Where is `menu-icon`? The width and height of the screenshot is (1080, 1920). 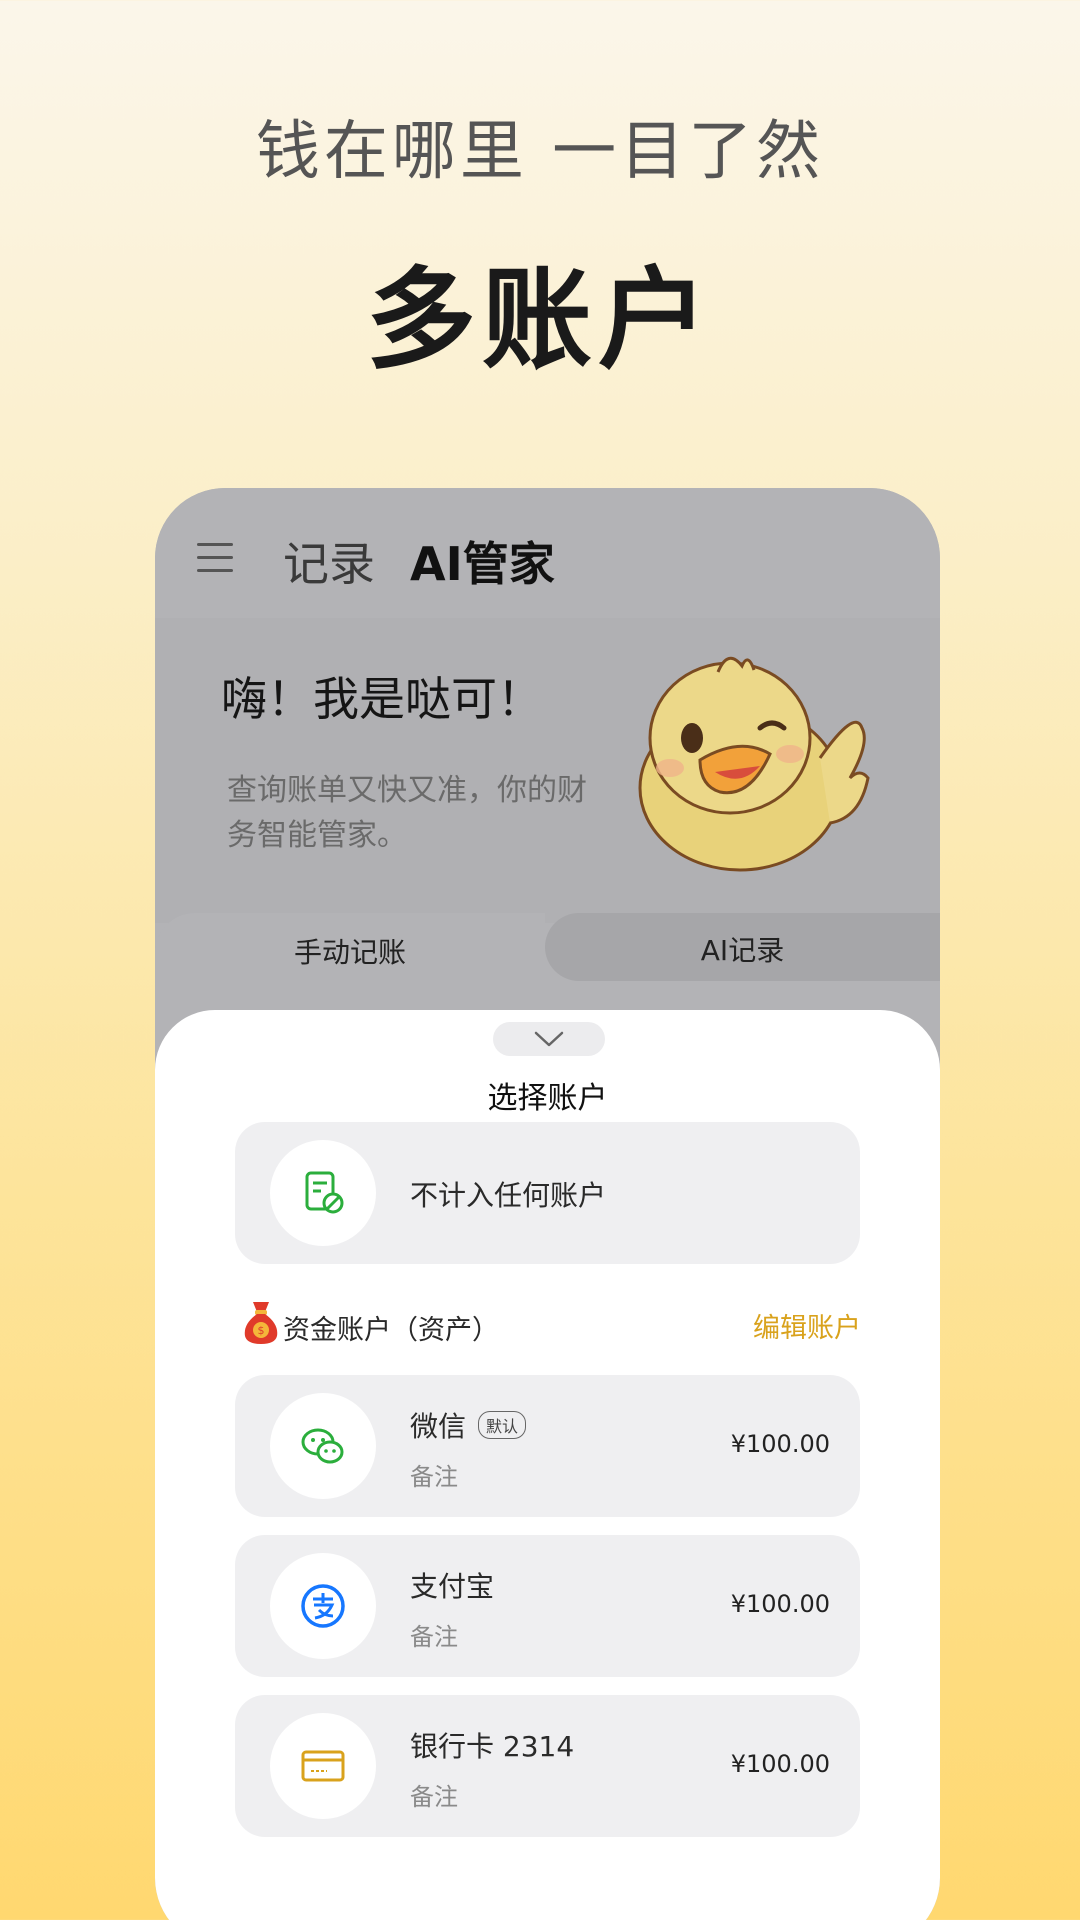 menu-icon is located at coordinates (215, 557).